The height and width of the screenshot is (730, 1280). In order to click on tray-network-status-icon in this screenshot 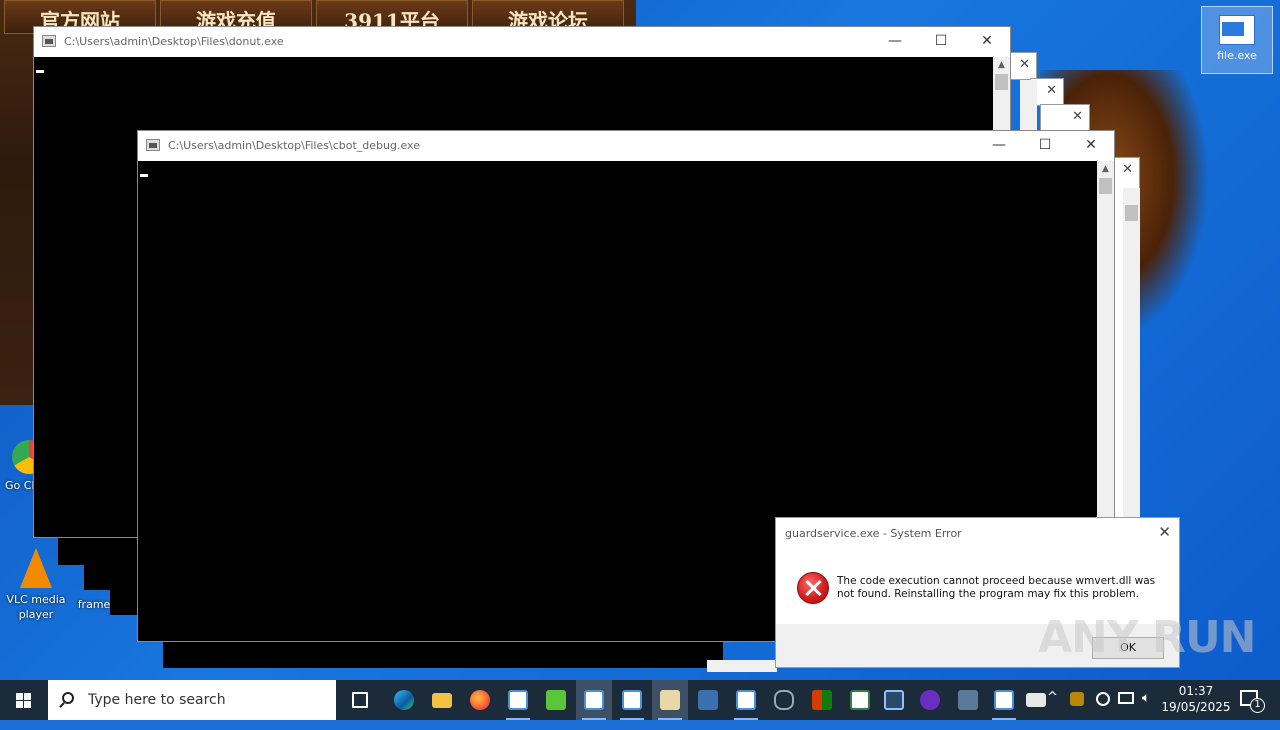, I will do `click(1103, 699)`.